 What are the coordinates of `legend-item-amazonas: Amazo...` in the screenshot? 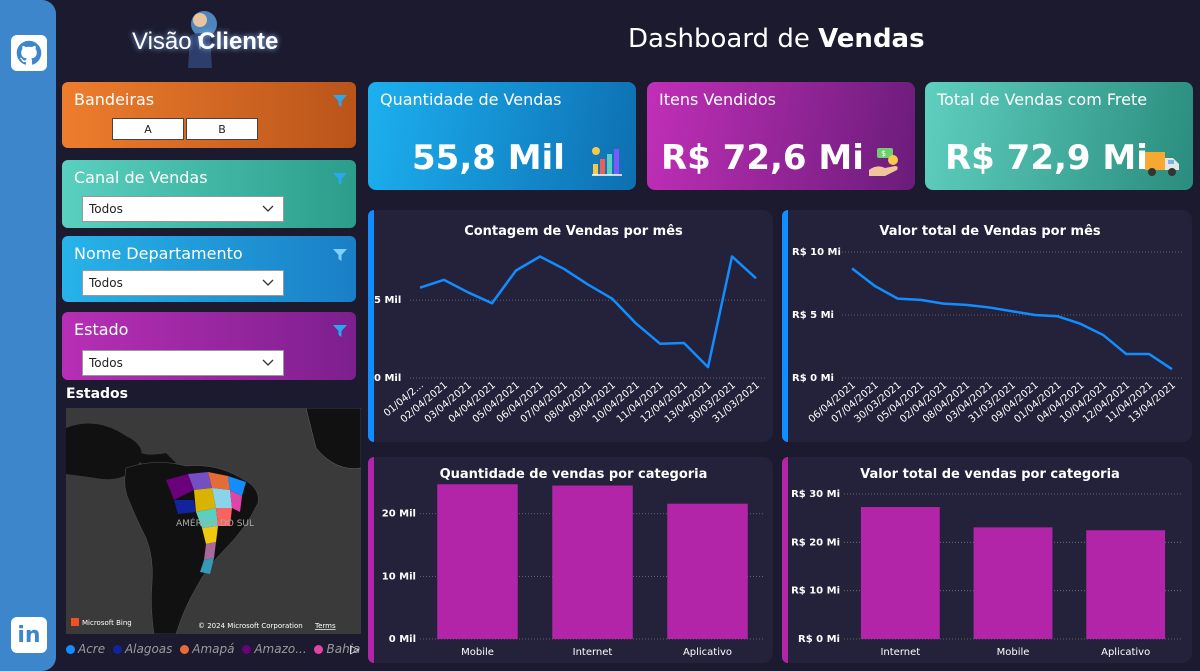 It's located at (274, 649).